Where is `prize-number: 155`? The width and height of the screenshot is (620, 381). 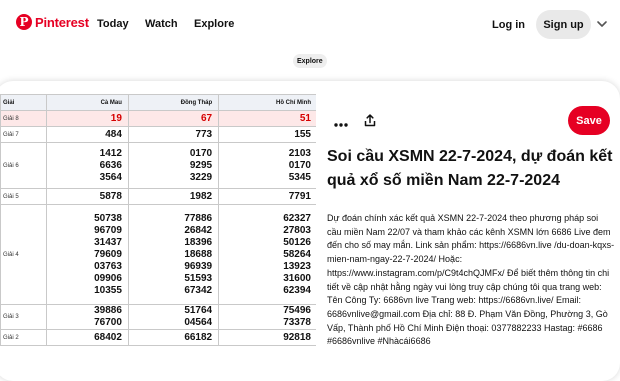 prize-number: 155 is located at coordinates (302, 134).